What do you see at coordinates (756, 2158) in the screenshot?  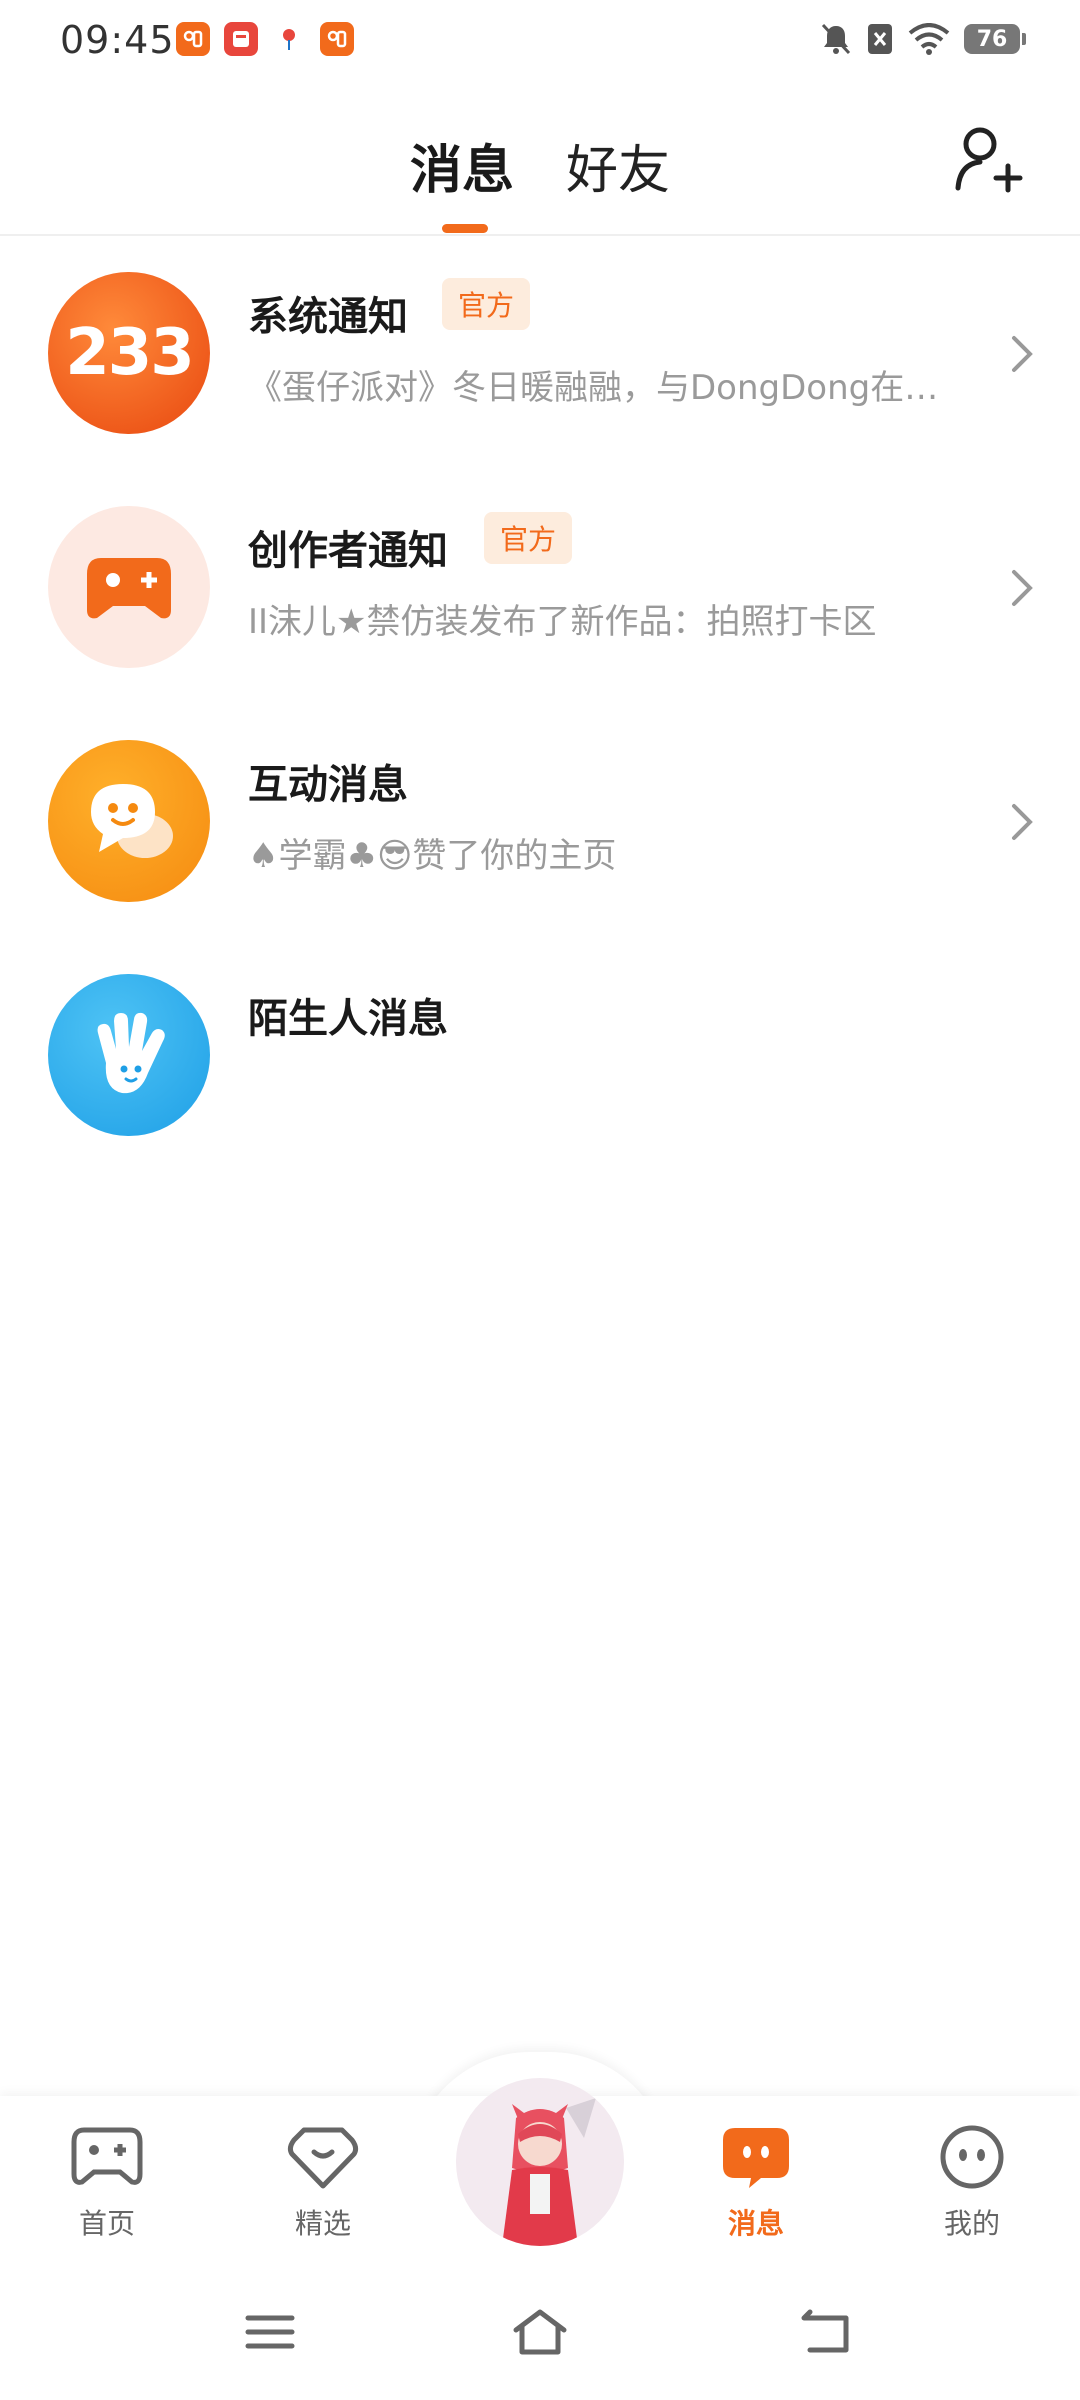 I see `message-icon` at bounding box center [756, 2158].